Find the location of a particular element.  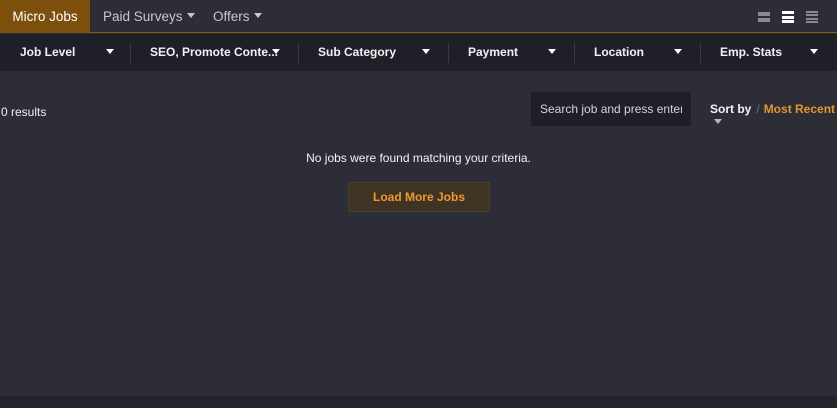

tab-label: Offers is located at coordinates (231, 16).